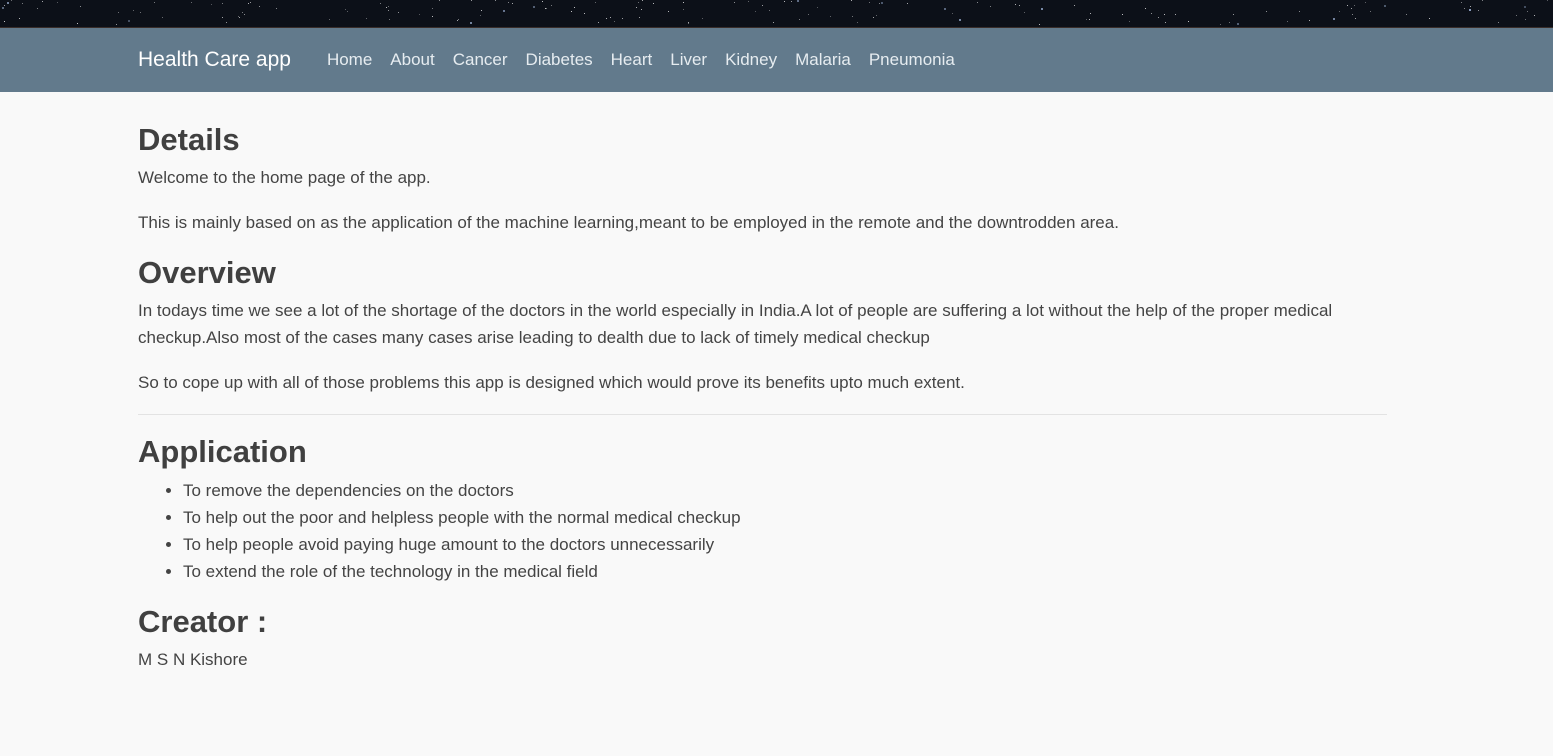  What do you see at coordinates (688, 59) in the screenshot?
I see `nav-link-liver: Liver` at bounding box center [688, 59].